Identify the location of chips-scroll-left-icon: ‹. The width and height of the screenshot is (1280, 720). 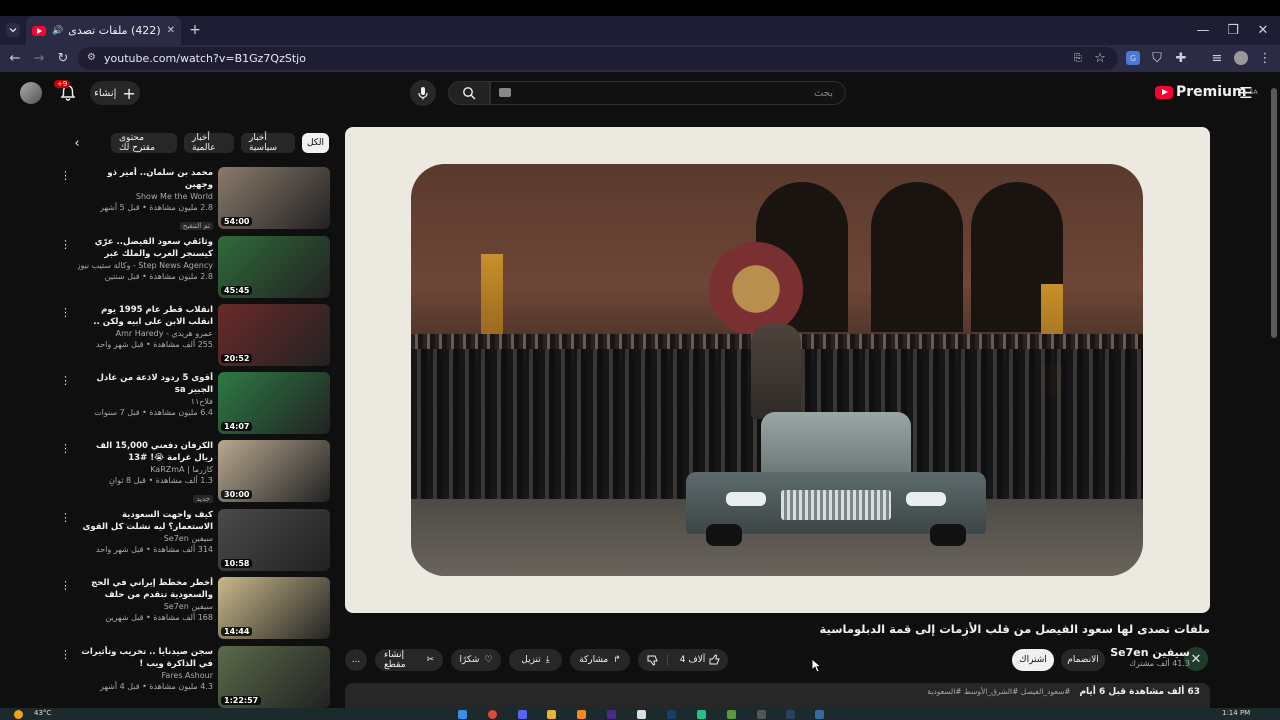
(77, 143).